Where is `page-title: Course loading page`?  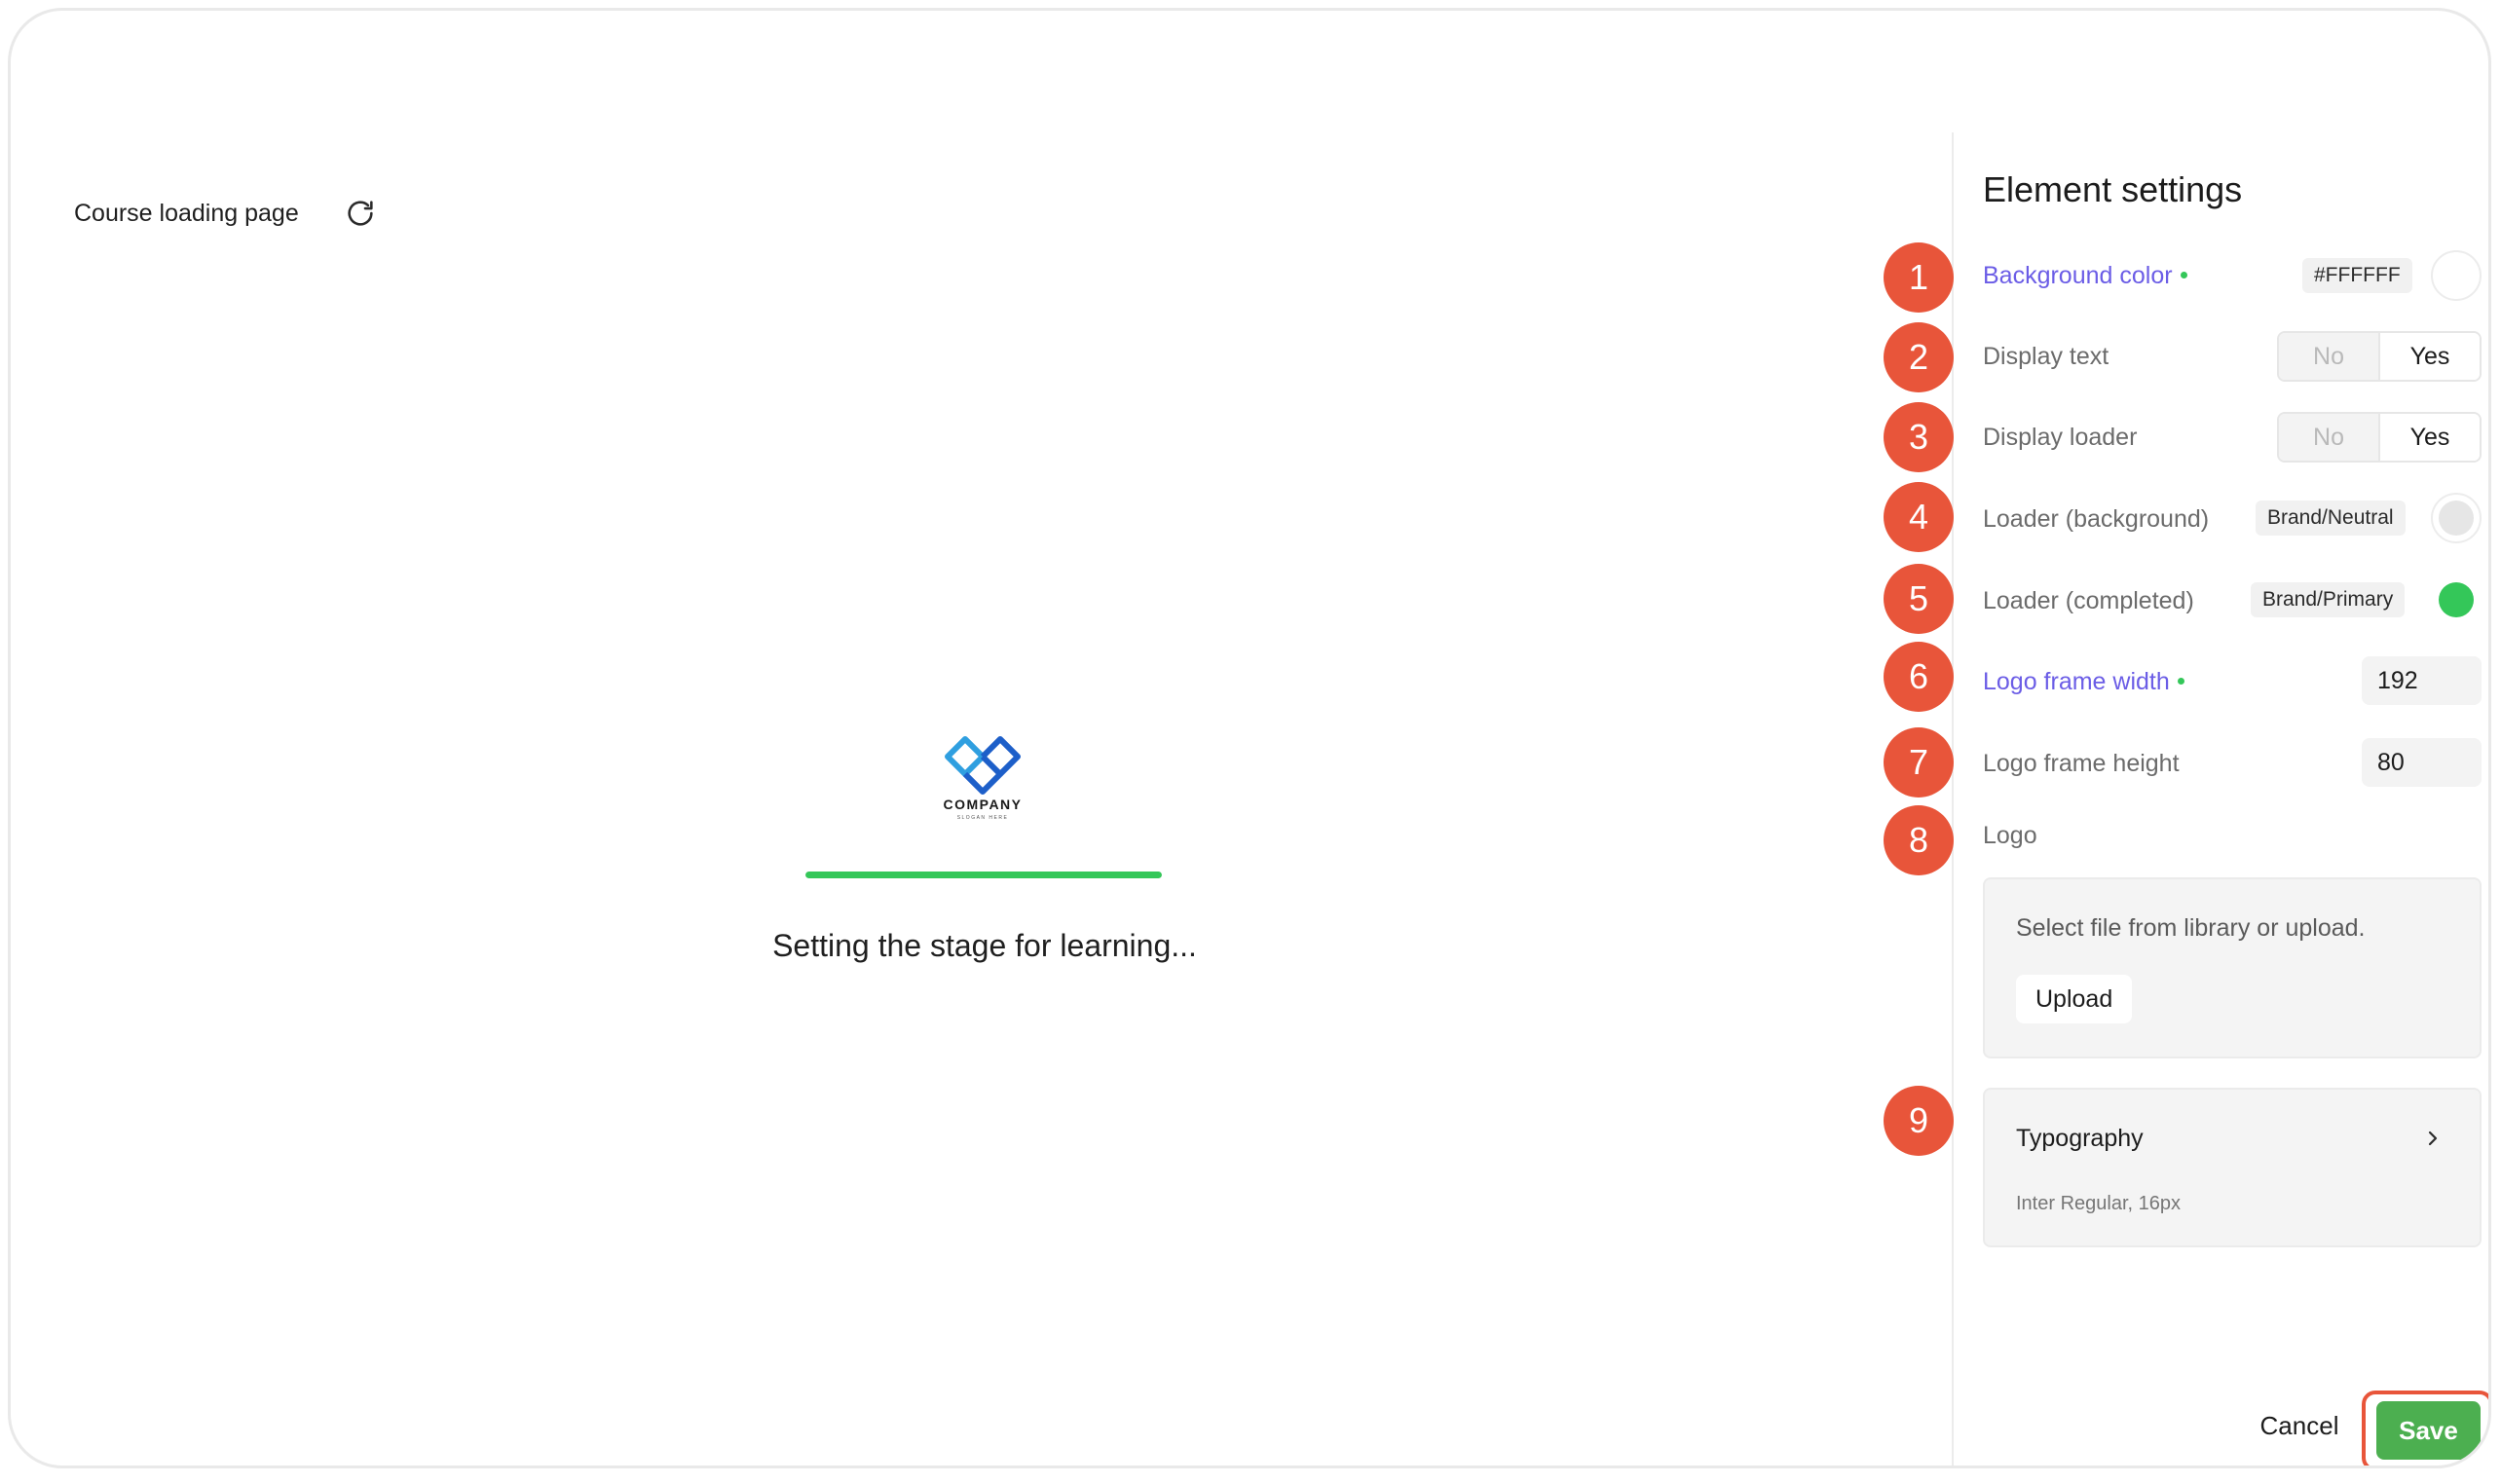
page-title: Course loading page is located at coordinates (187, 213).